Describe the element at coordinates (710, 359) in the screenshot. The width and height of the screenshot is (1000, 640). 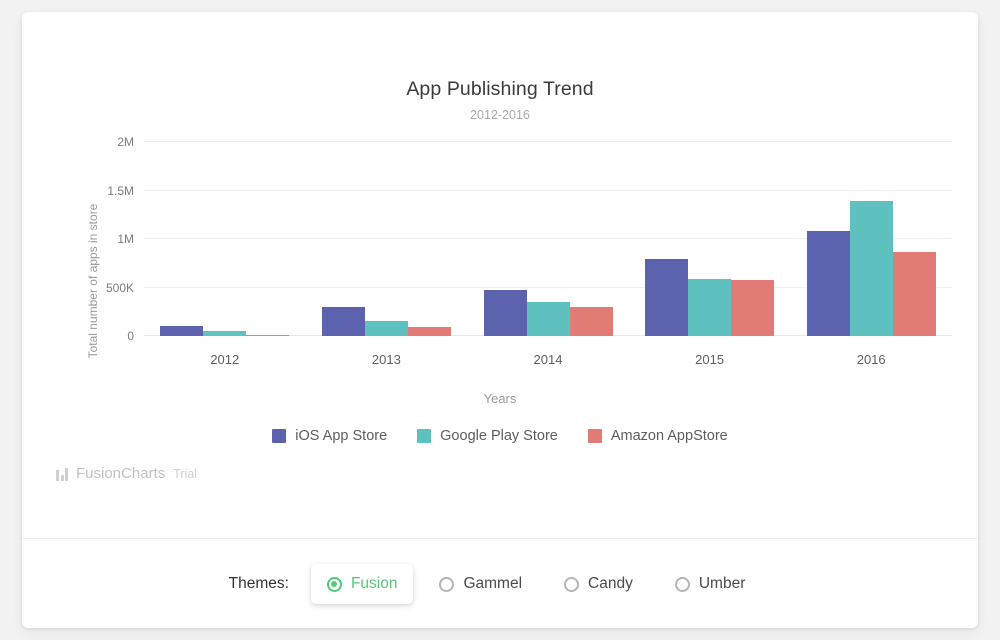
I see `x-axis-label: 2015` at that location.